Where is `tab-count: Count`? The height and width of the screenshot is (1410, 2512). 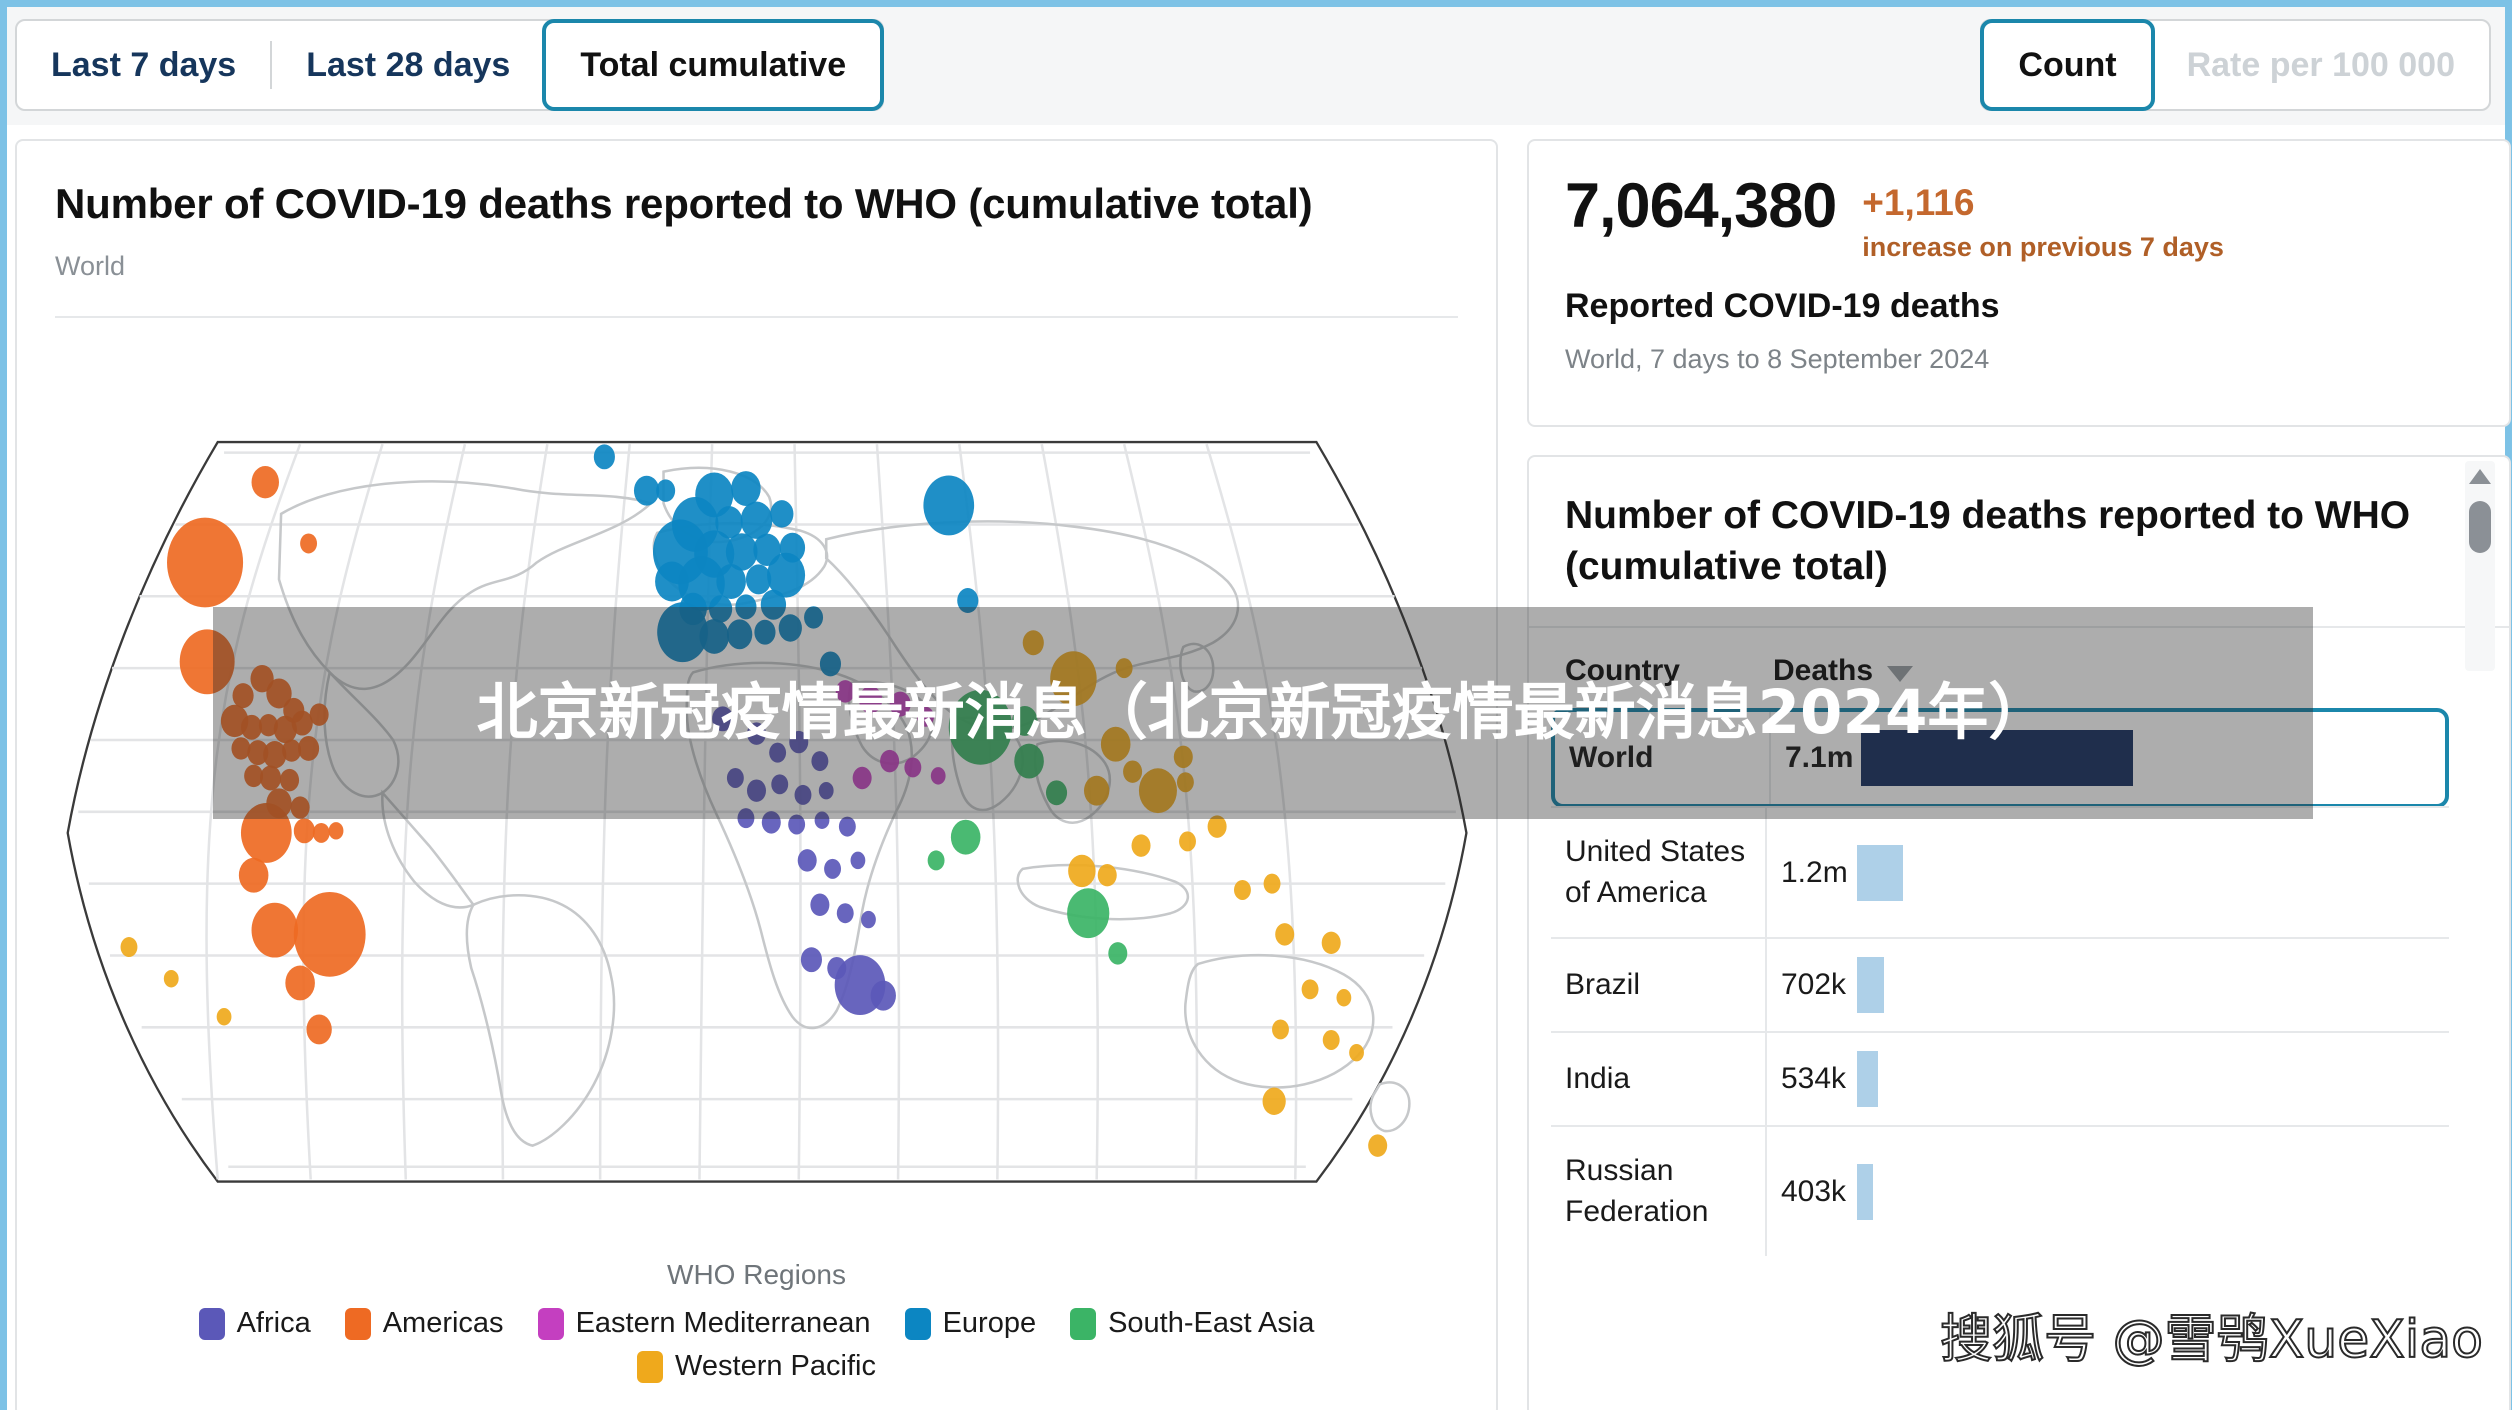 tab-count: Count is located at coordinates (2067, 65).